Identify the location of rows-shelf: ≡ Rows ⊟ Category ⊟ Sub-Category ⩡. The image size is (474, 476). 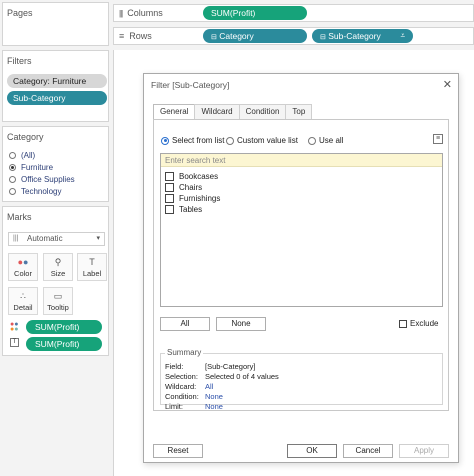
(293, 36).